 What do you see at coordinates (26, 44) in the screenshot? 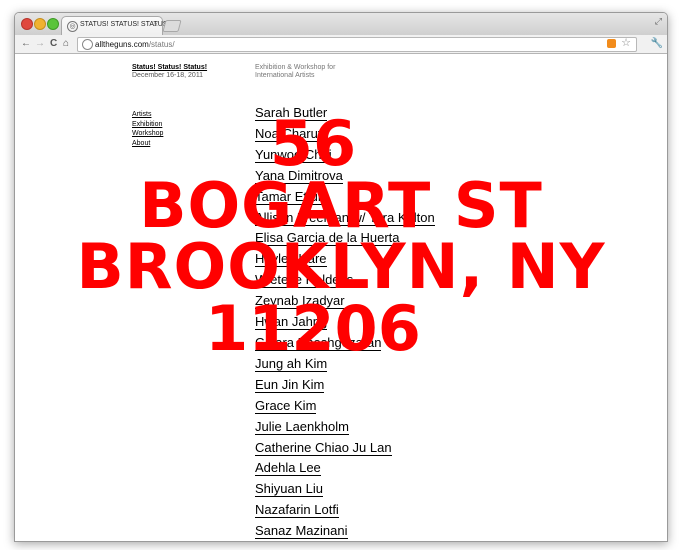
I see `back-arrow-icon: ←` at bounding box center [26, 44].